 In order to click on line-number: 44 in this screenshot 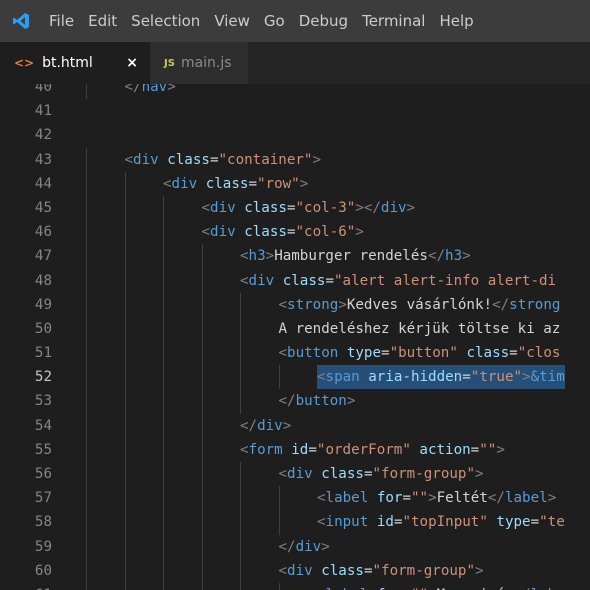, I will do `click(43, 183)`.